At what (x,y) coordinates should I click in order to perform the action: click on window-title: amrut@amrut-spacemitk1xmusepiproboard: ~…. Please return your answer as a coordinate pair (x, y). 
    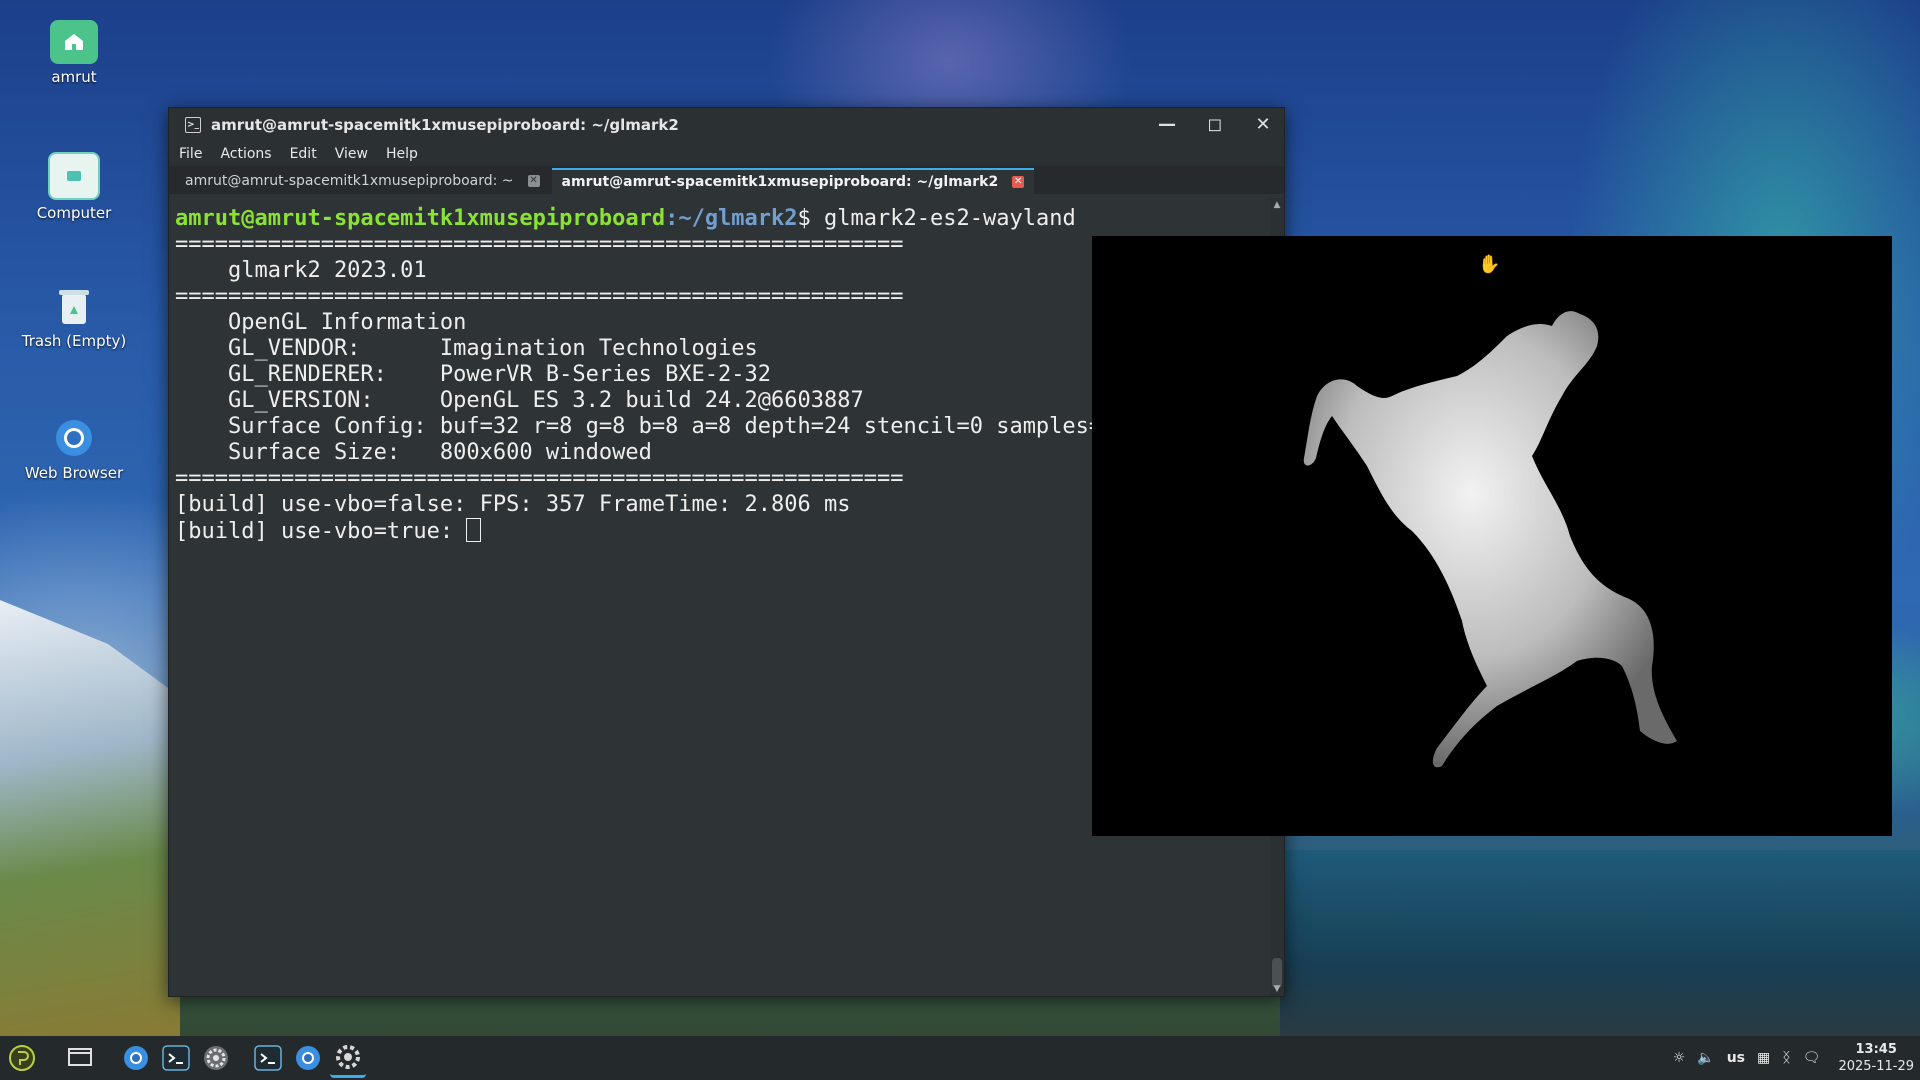
    Looking at the image, I should click on (445, 125).